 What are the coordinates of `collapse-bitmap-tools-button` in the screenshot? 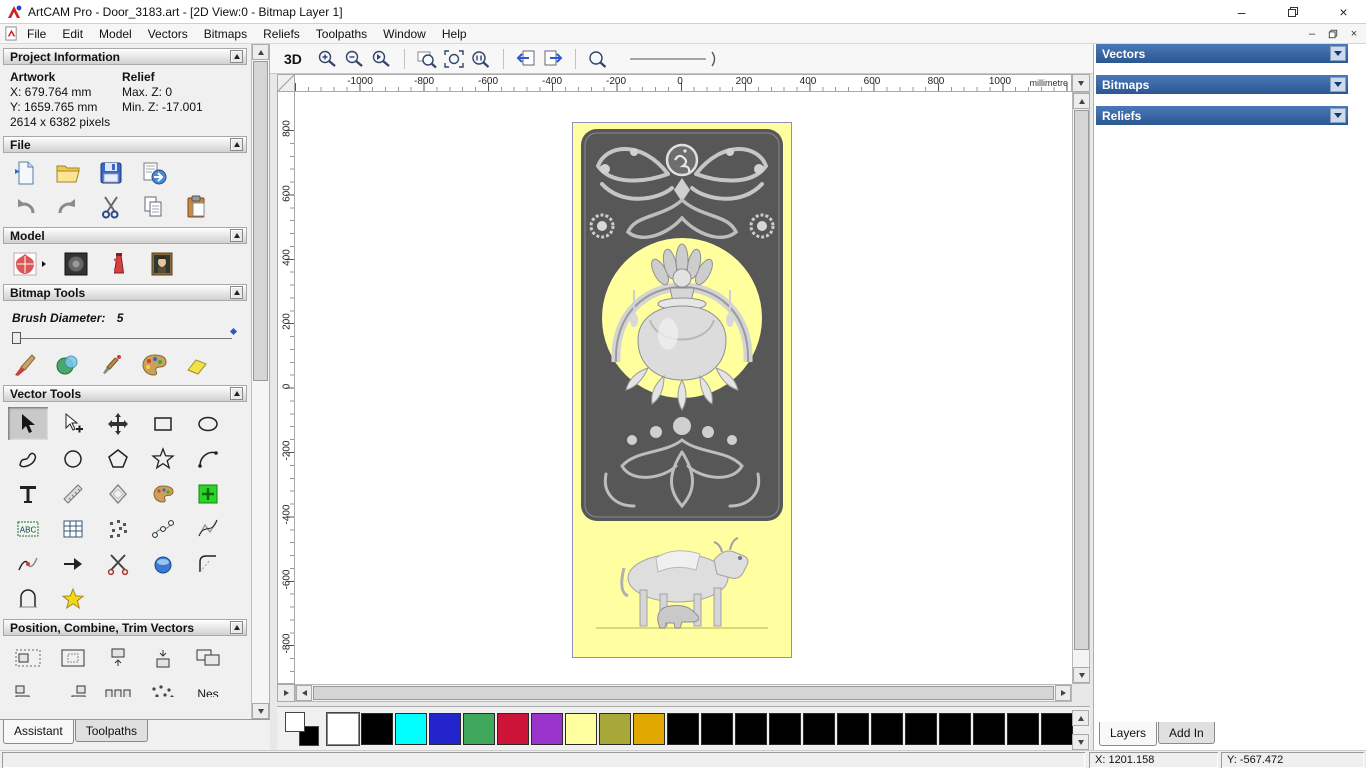 It's located at (236, 292).